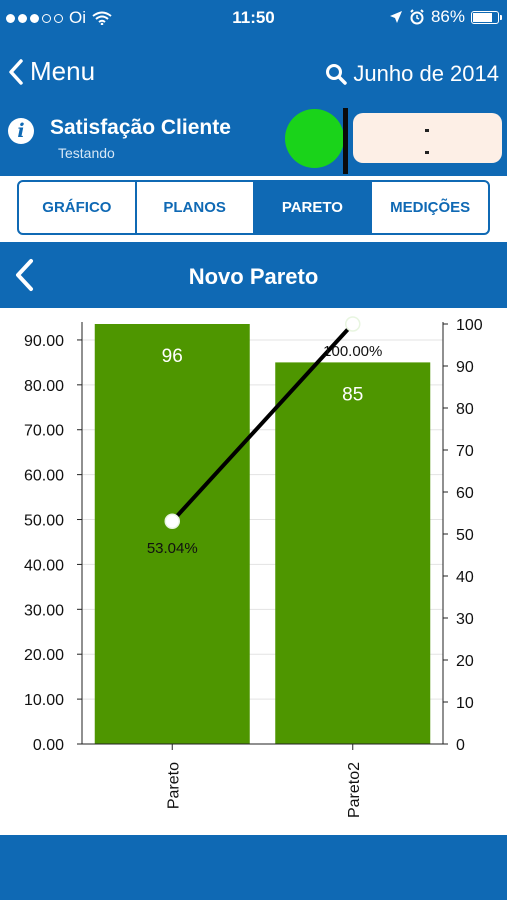  What do you see at coordinates (44, 431) in the screenshot?
I see `left-tick-label: 70.00` at bounding box center [44, 431].